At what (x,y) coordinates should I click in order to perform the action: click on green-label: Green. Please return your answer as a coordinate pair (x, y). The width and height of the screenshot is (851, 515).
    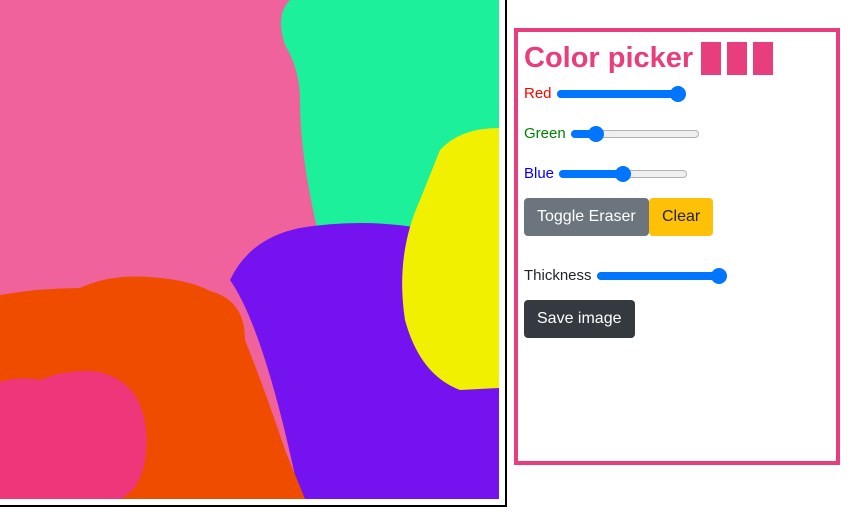
    Looking at the image, I should click on (545, 133).